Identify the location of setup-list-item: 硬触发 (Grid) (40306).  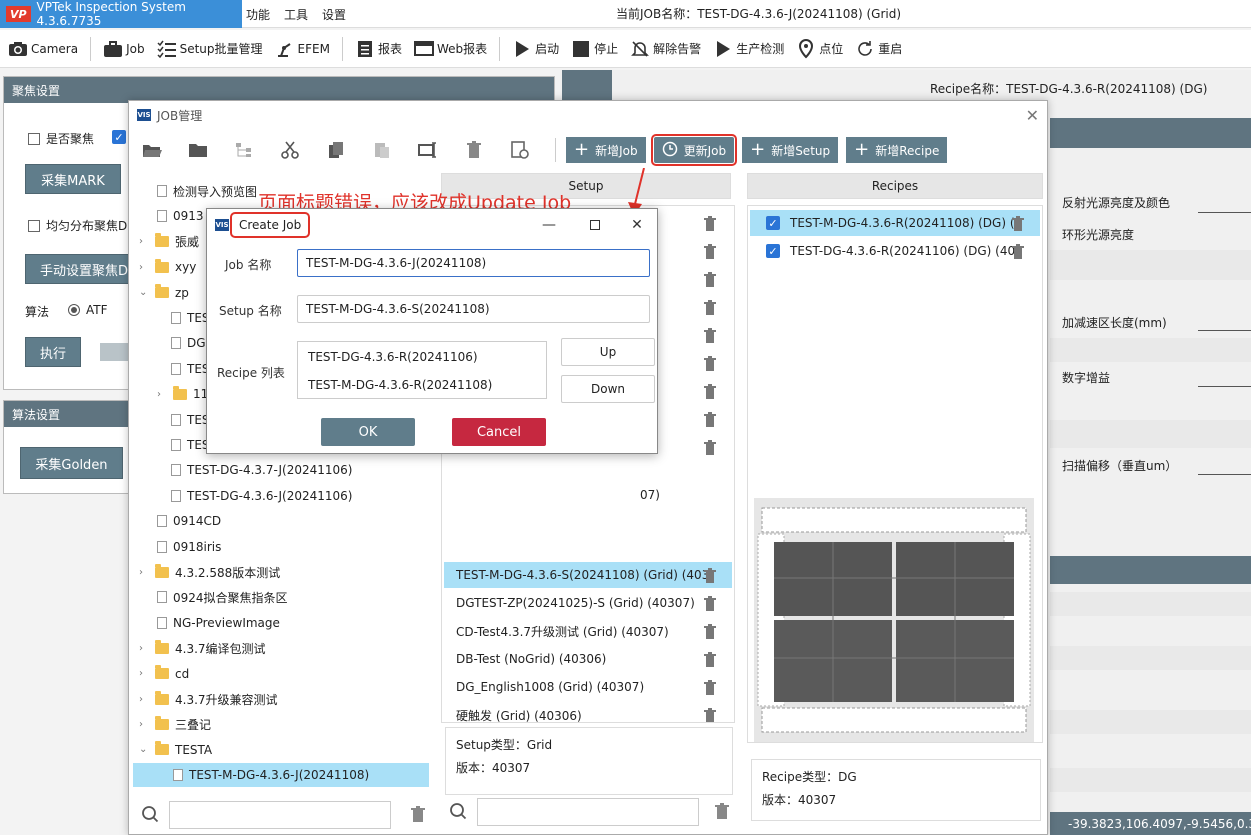
(588, 712).